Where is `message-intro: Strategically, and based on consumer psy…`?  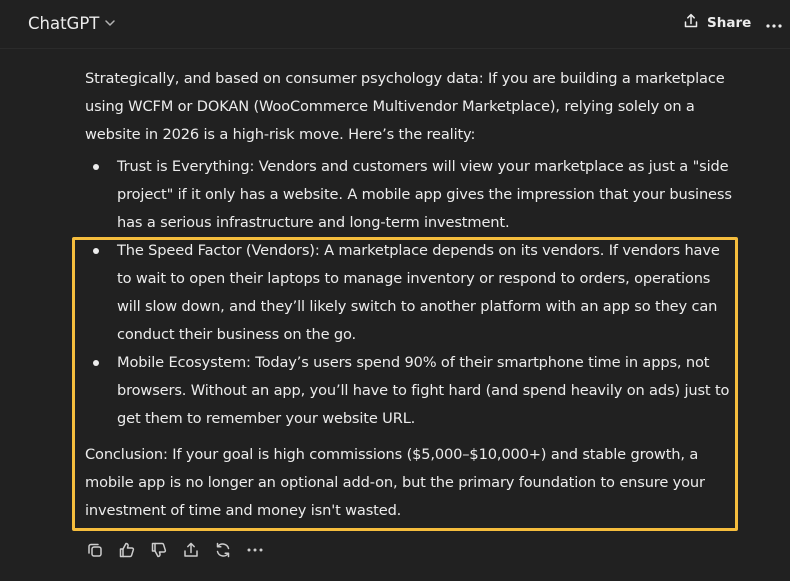
message-intro: Strategically, and based on consumer psy… is located at coordinates (405, 106).